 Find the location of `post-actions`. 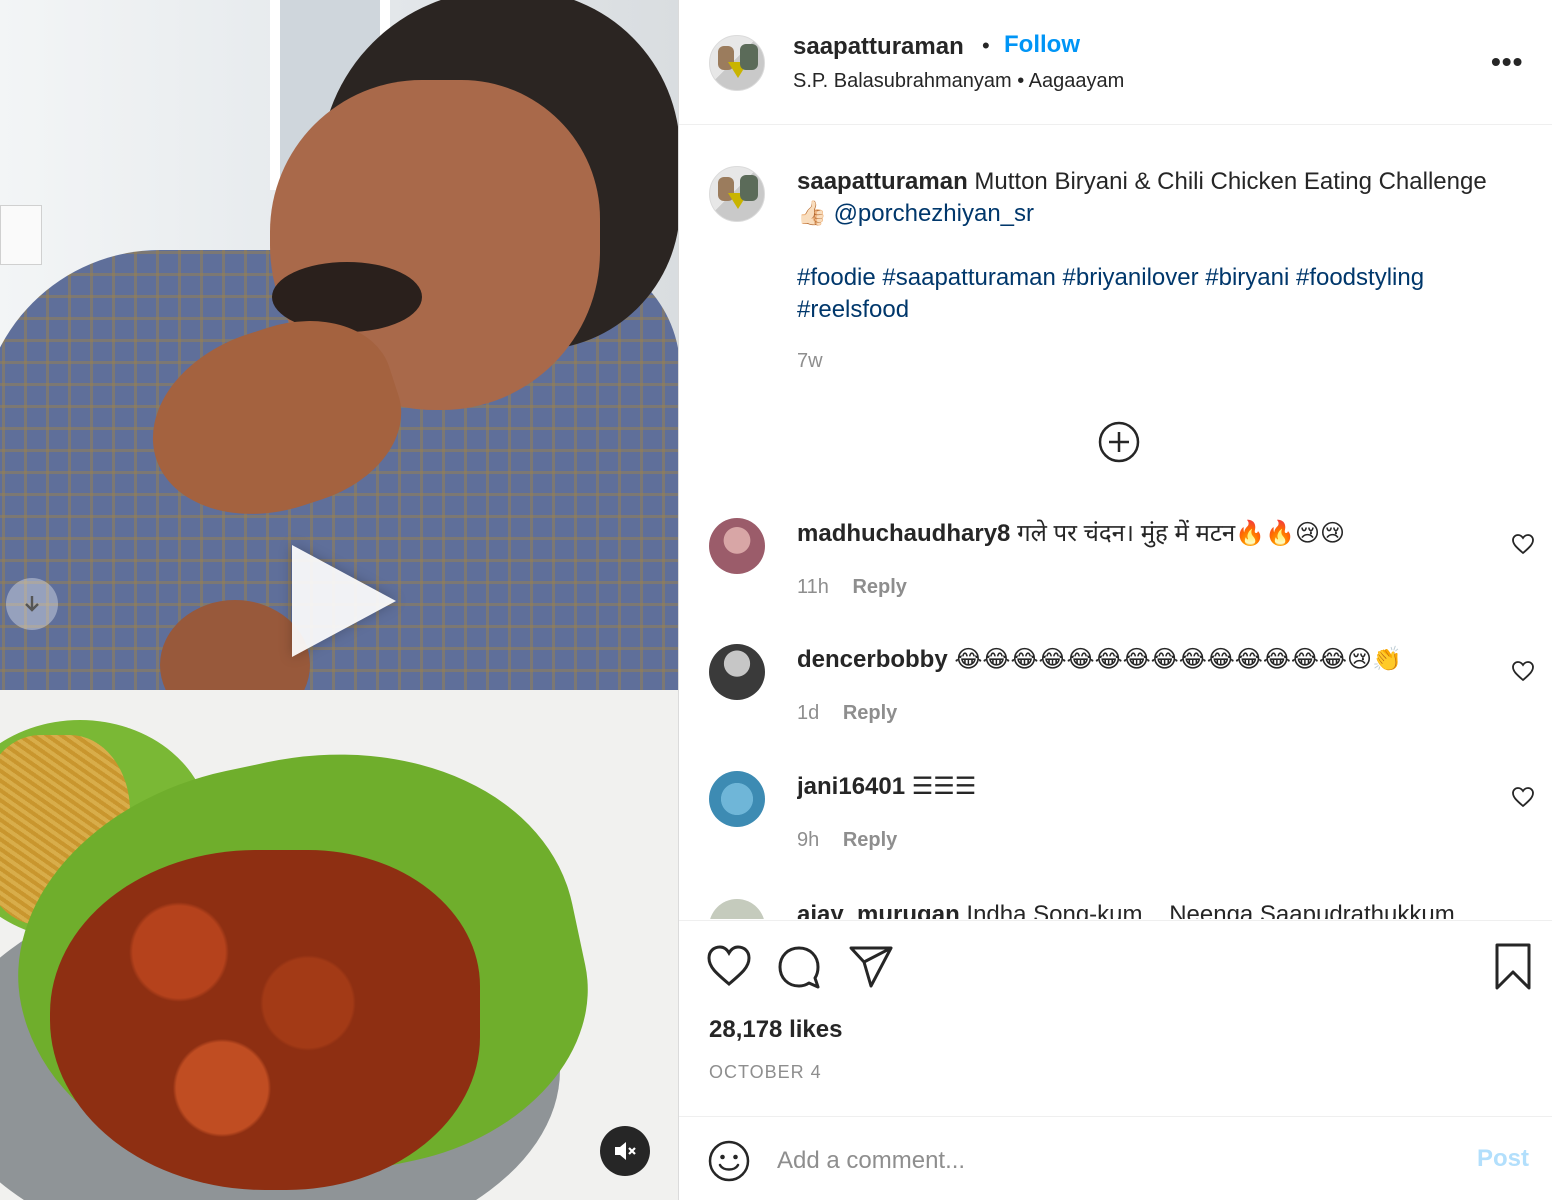

post-actions is located at coordinates (1115, 968).